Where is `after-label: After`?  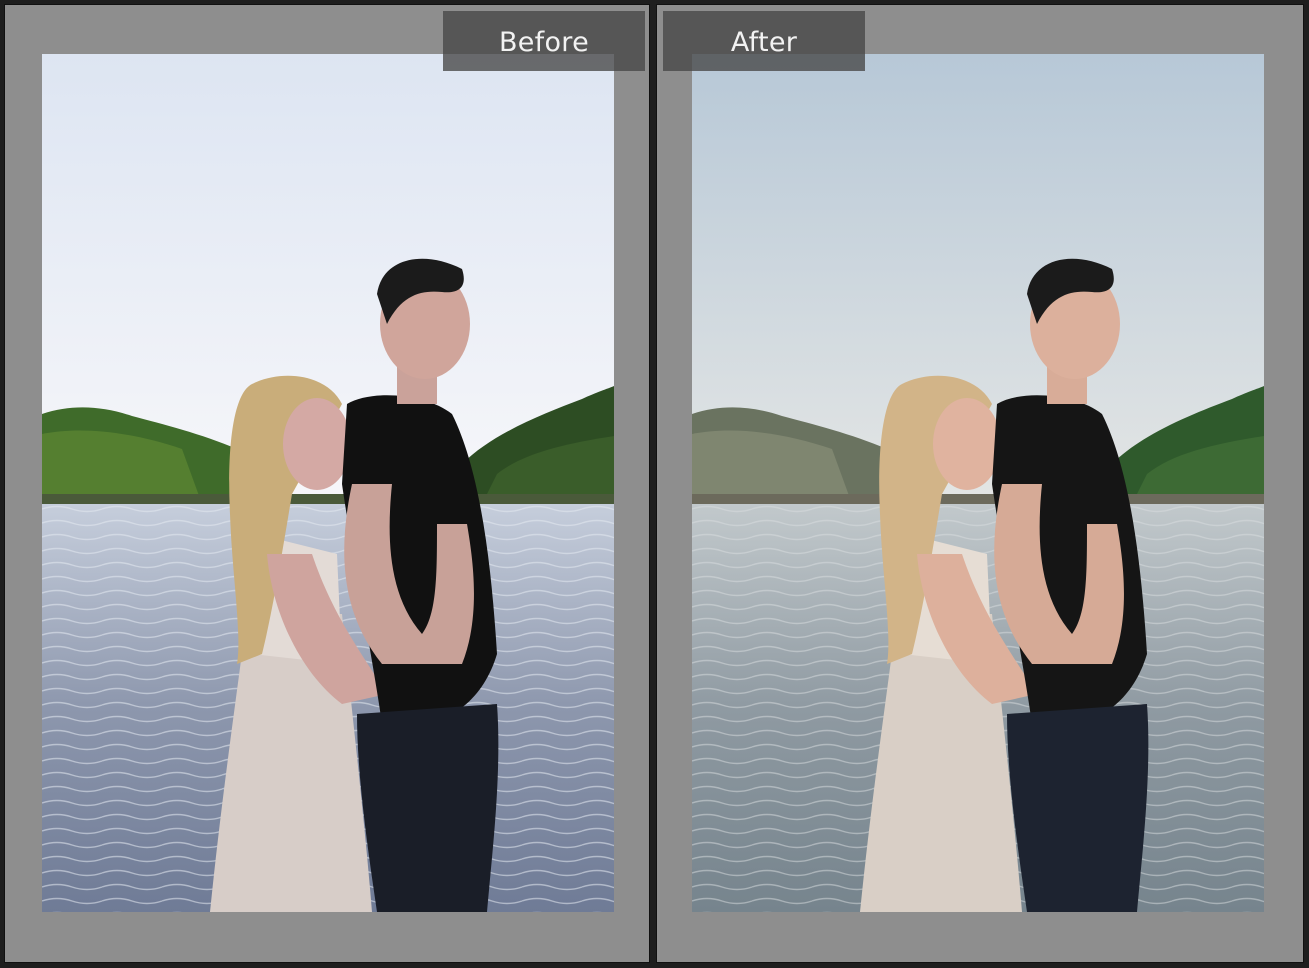
after-label: After is located at coordinates (764, 41).